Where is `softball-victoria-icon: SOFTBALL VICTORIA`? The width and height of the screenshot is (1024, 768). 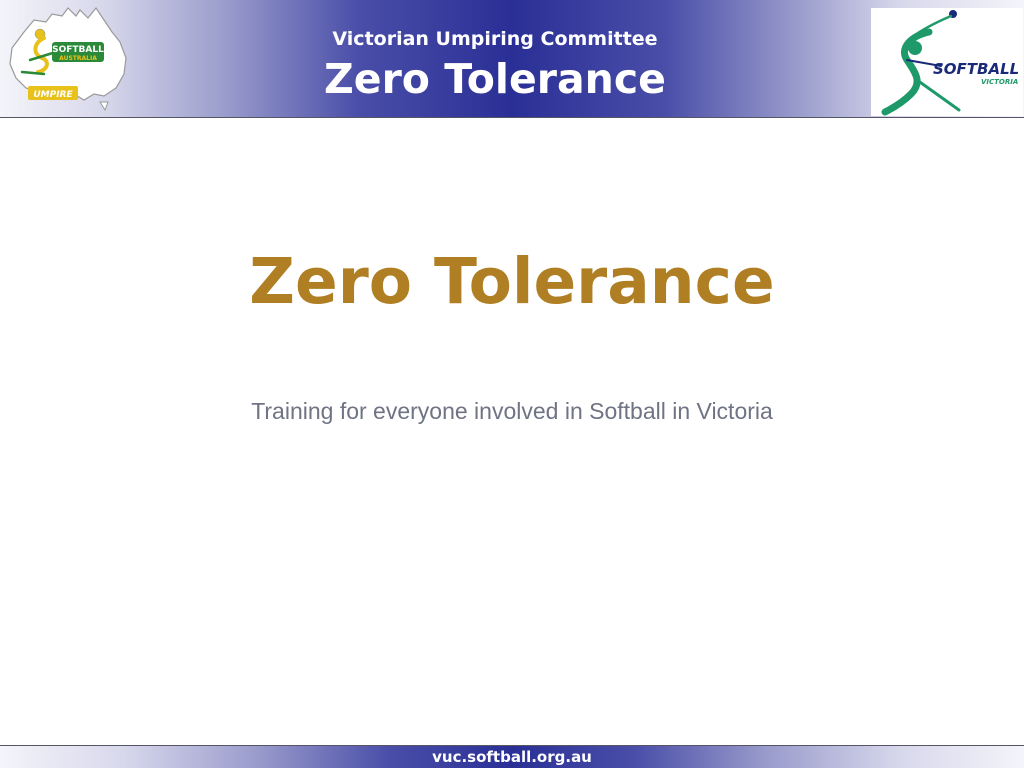
softball-victoria-icon: SOFTBALL VICTORIA is located at coordinates (950, 63).